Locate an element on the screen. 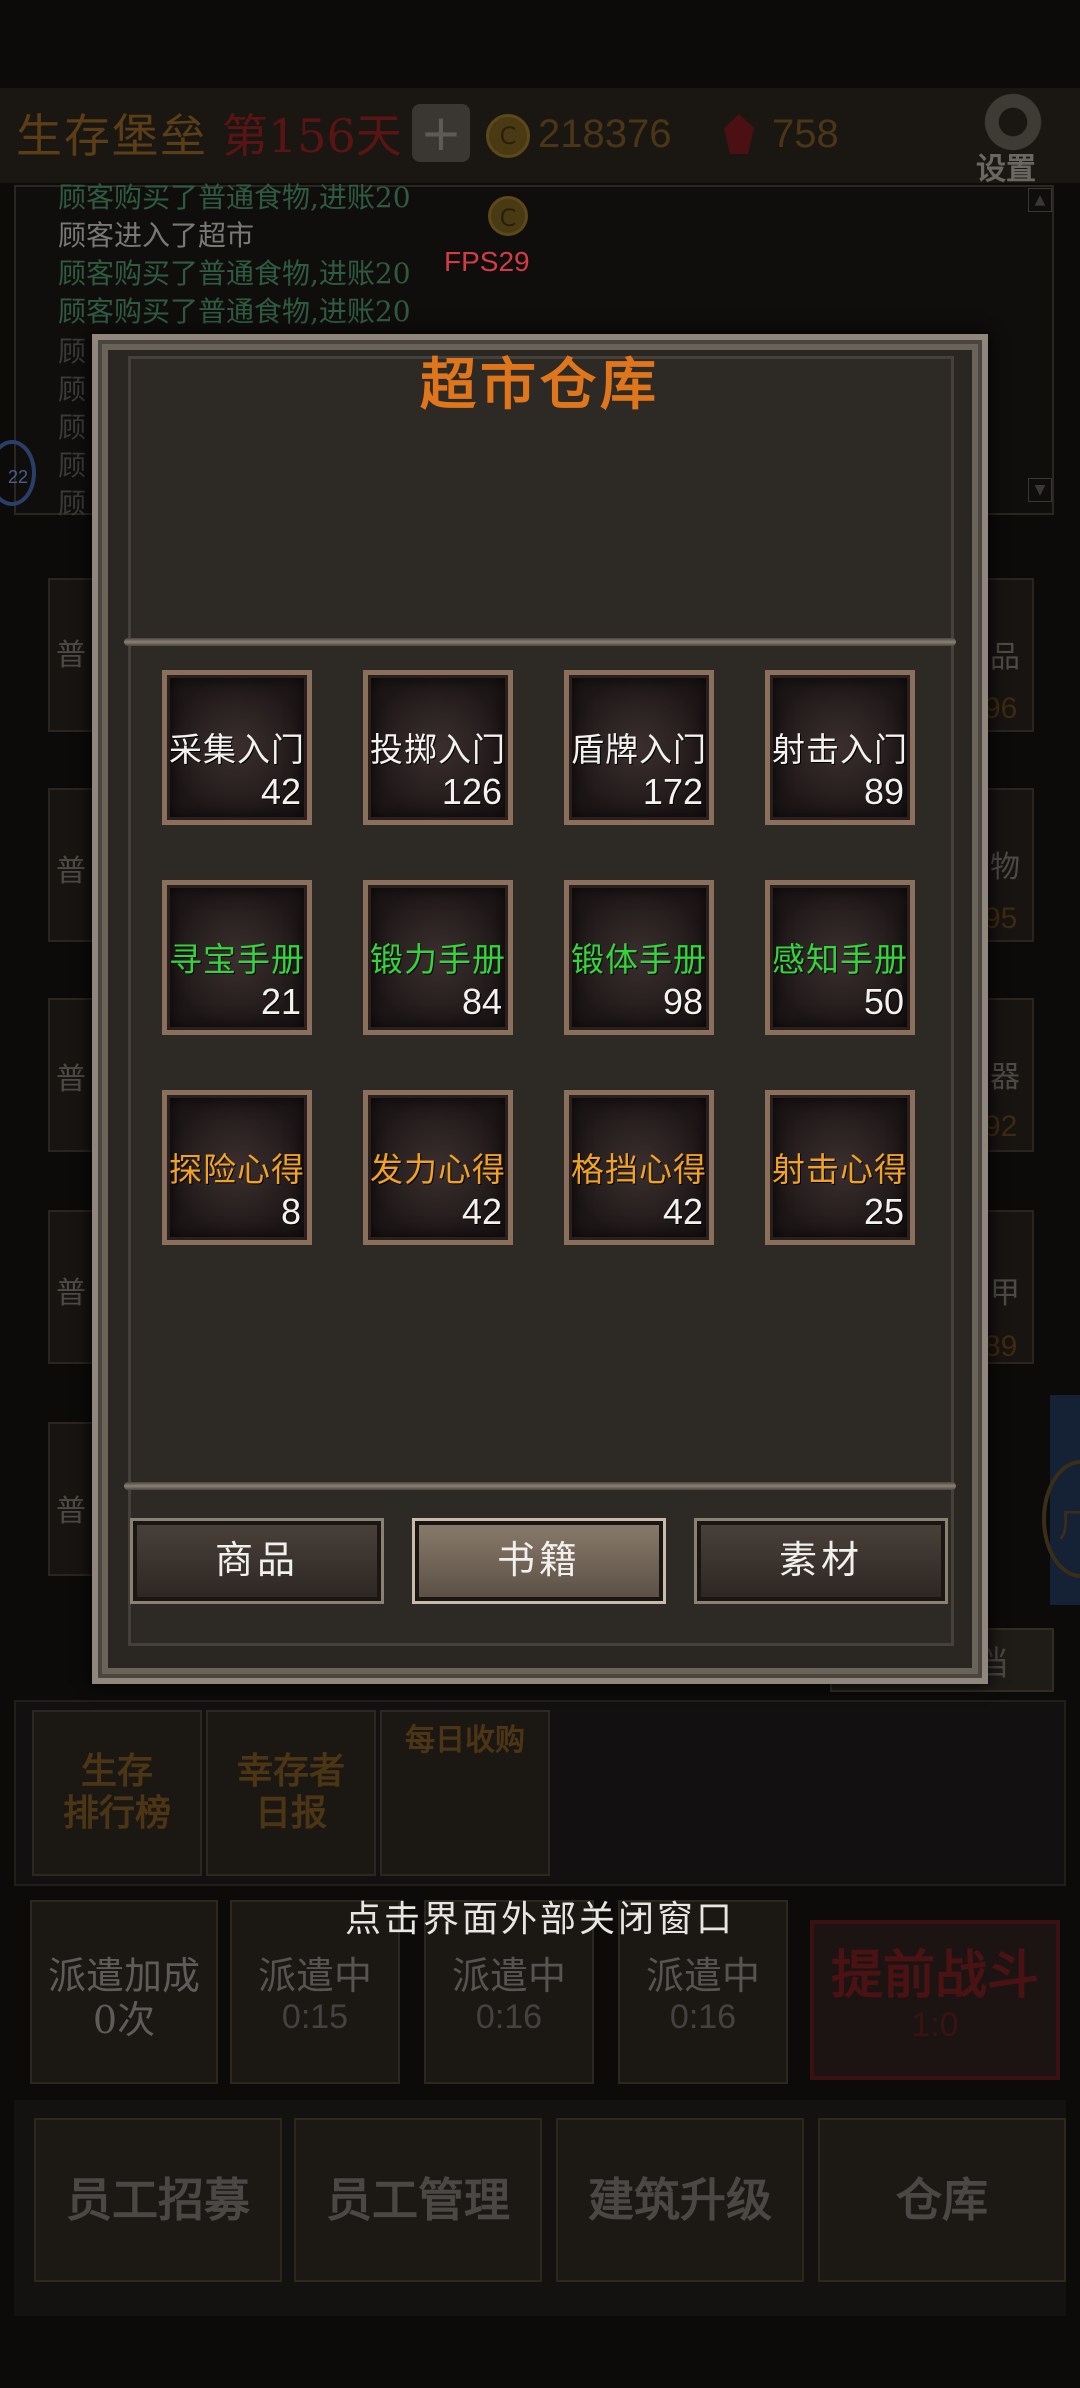 This screenshot has width=1080, height=2388. warehouse-button: 仓库 is located at coordinates (942, 2200).